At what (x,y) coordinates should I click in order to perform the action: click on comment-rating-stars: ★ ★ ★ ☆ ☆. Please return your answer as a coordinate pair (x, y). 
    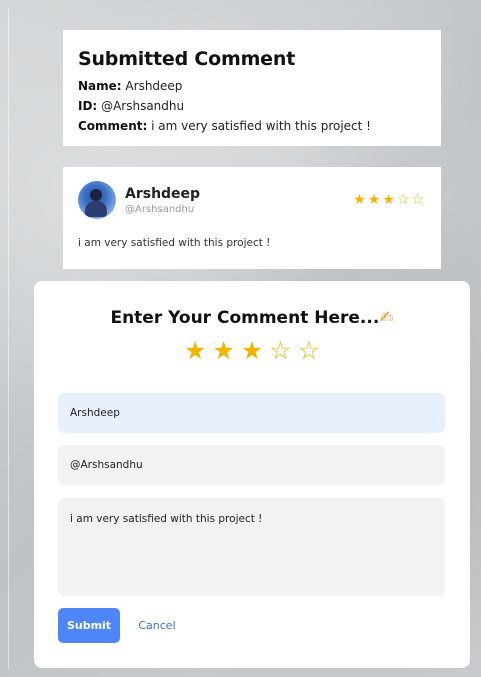
    Looking at the image, I should click on (388, 200).